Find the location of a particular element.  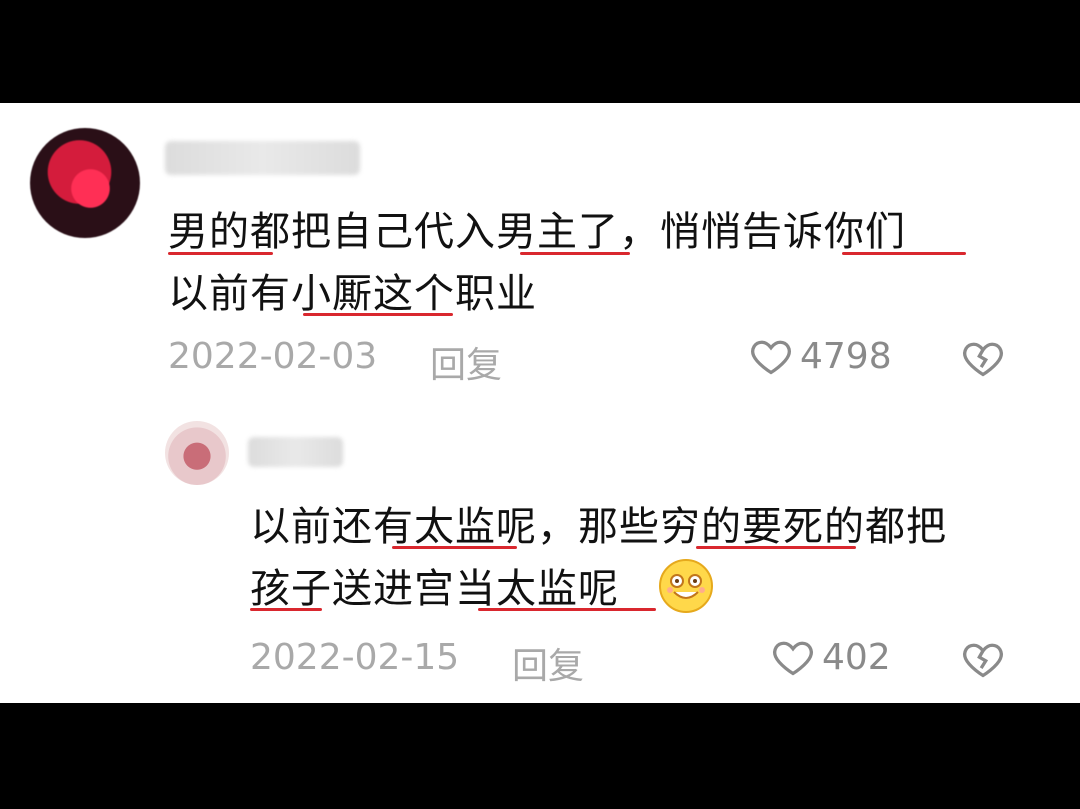

comment-line: 以前还有太监呢，那些穷的要死的都把 is located at coordinates (598, 527).